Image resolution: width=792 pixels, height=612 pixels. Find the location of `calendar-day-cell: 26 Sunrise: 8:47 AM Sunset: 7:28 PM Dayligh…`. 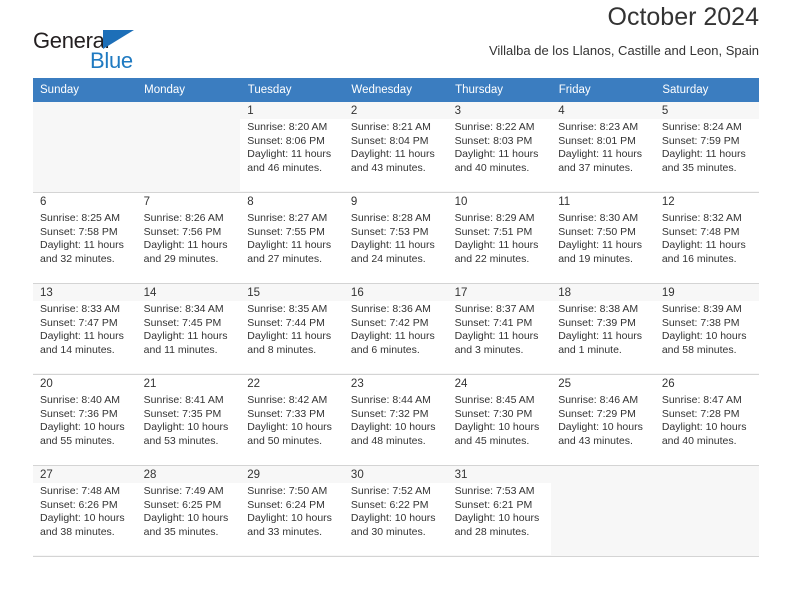

calendar-day-cell: 26 Sunrise: 8:47 AM Sunset: 7:28 PM Dayligh… is located at coordinates (706, 420).